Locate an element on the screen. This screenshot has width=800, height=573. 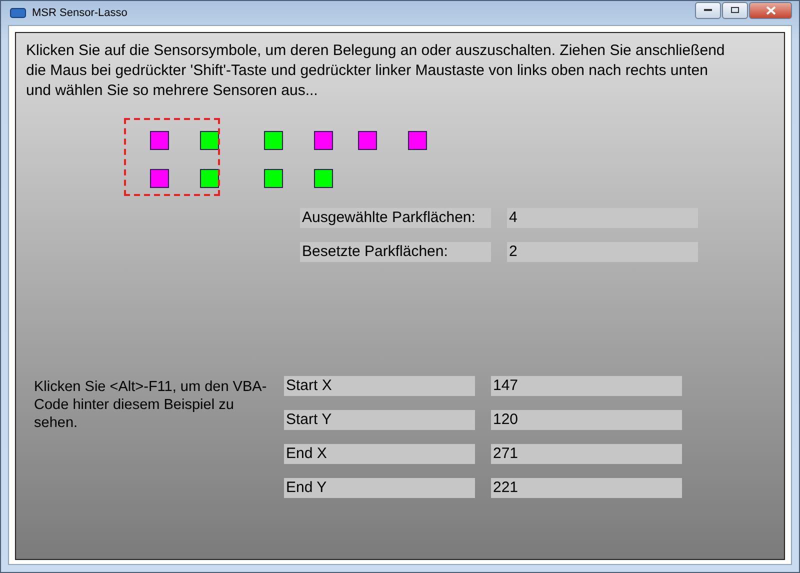
minimize-icon is located at coordinates (708, 10).